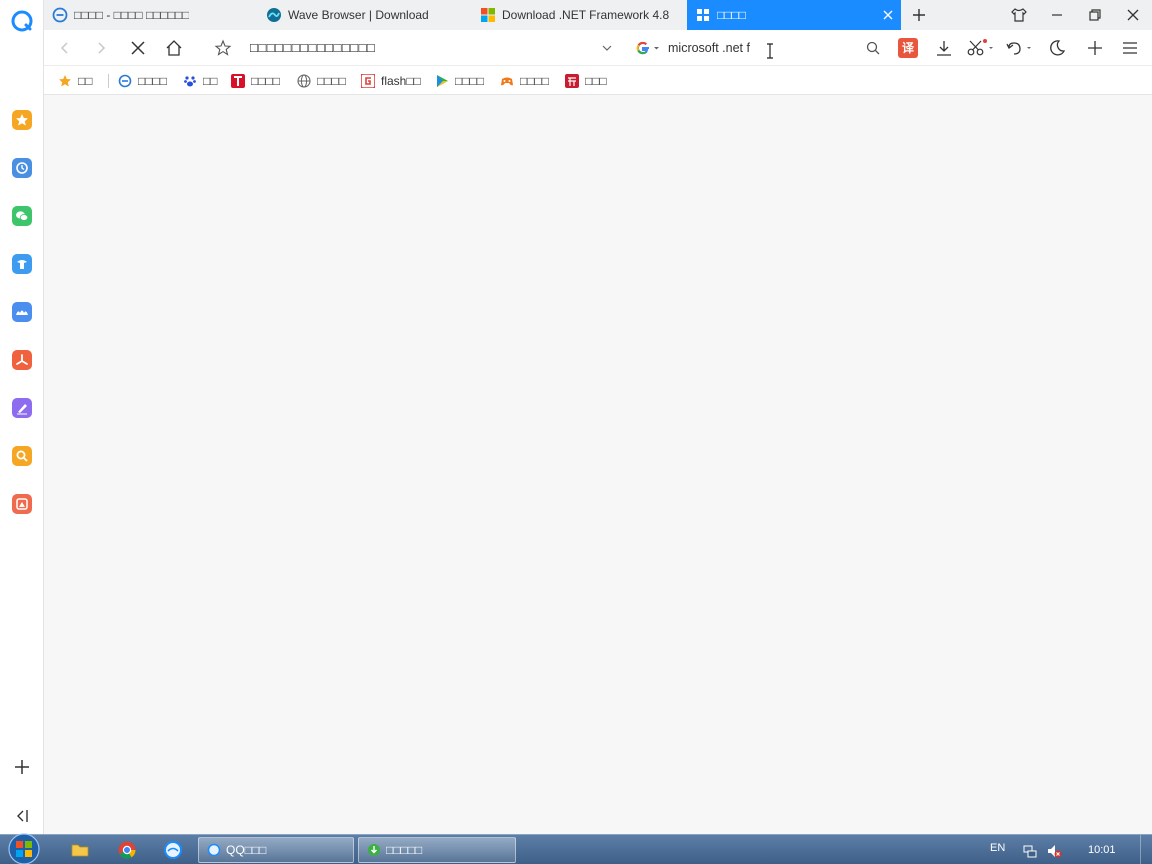 Image resolution: width=1152 pixels, height=864 pixels. I want to click on globe-icon, so click(304, 81).